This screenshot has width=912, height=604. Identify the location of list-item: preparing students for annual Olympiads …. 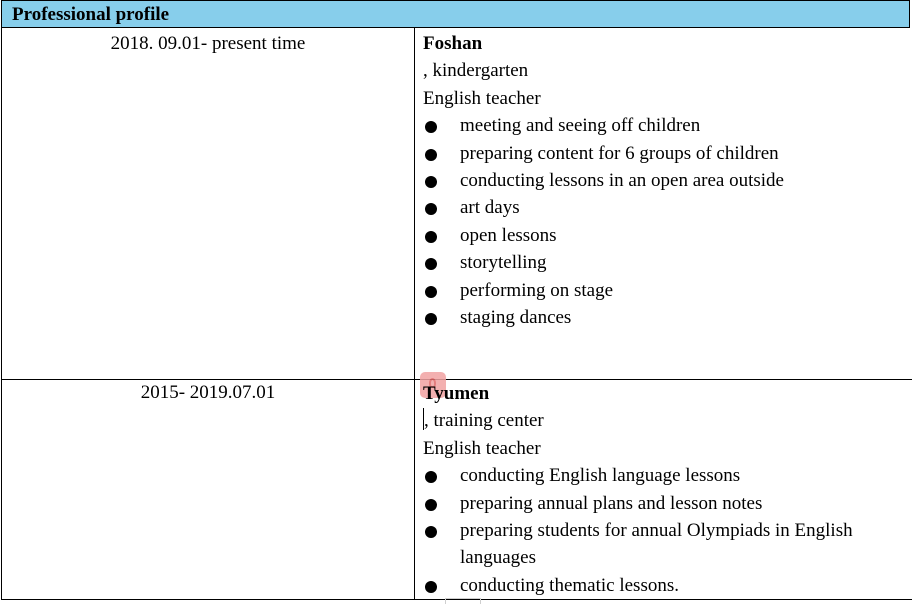
(663, 544).